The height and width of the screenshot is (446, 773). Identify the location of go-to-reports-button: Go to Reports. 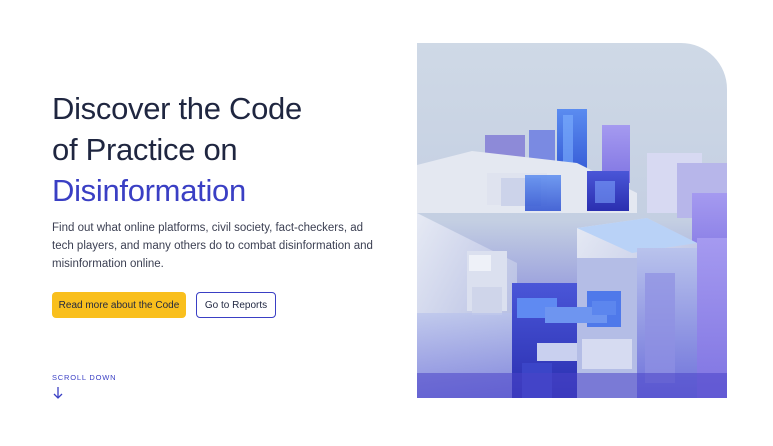
(236, 305).